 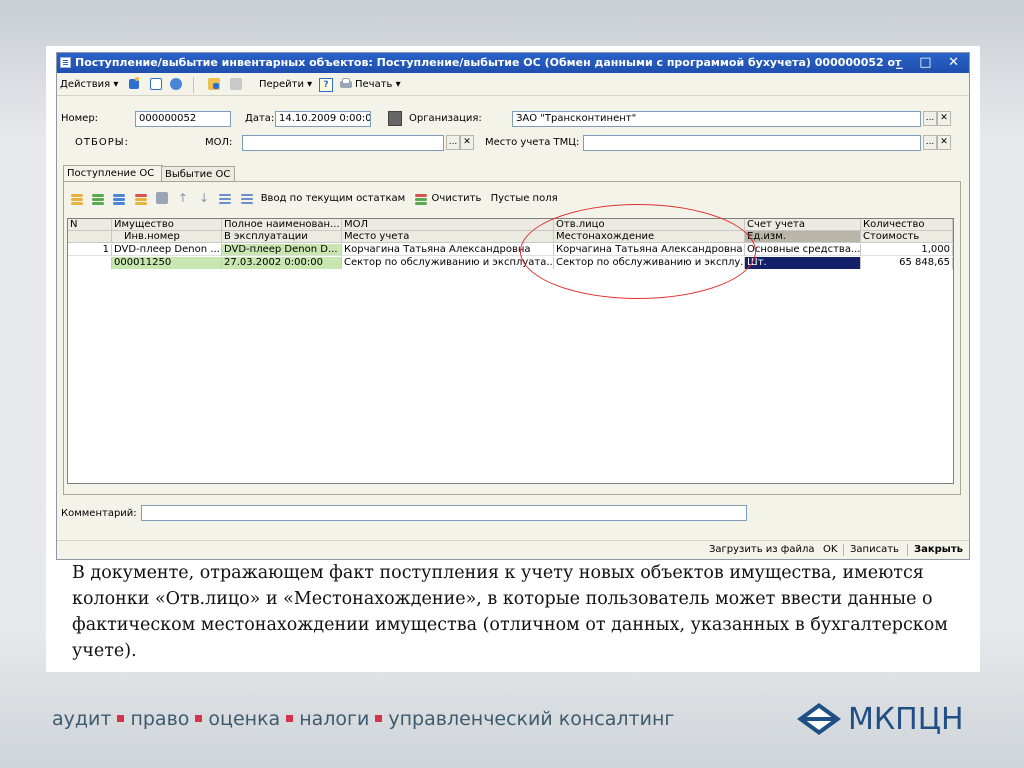 I want to click on date-label: Дата:, so click(x=260, y=118).